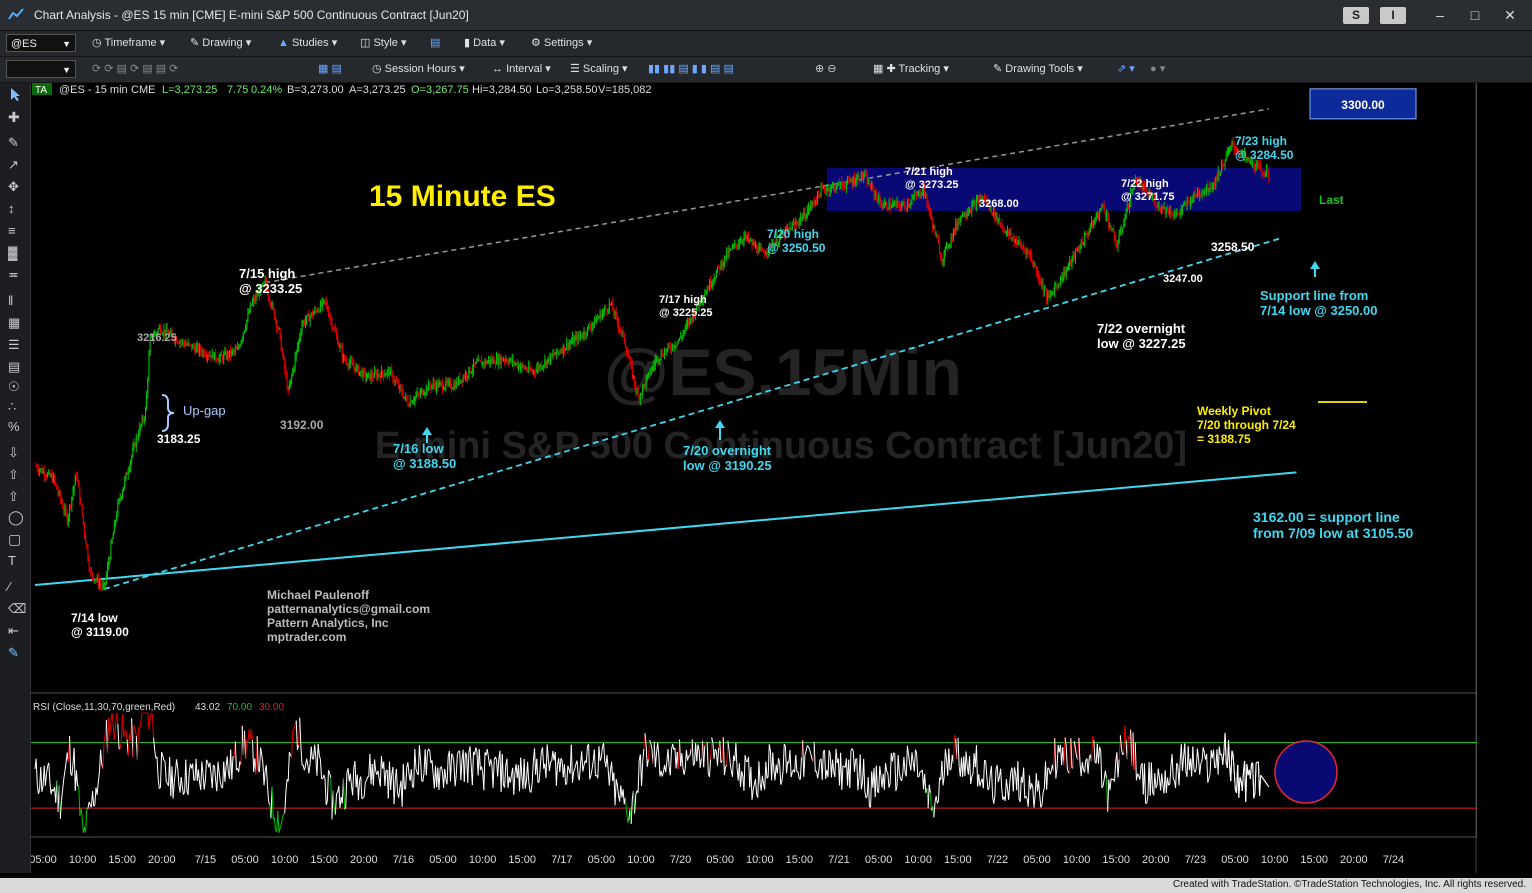 Image resolution: width=1532 pixels, height=893 pixels. What do you see at coordinates (1126, 68) in the screenshot?
I see `export-icon: ⇗ ▾` at bounding box center [1126, 68].